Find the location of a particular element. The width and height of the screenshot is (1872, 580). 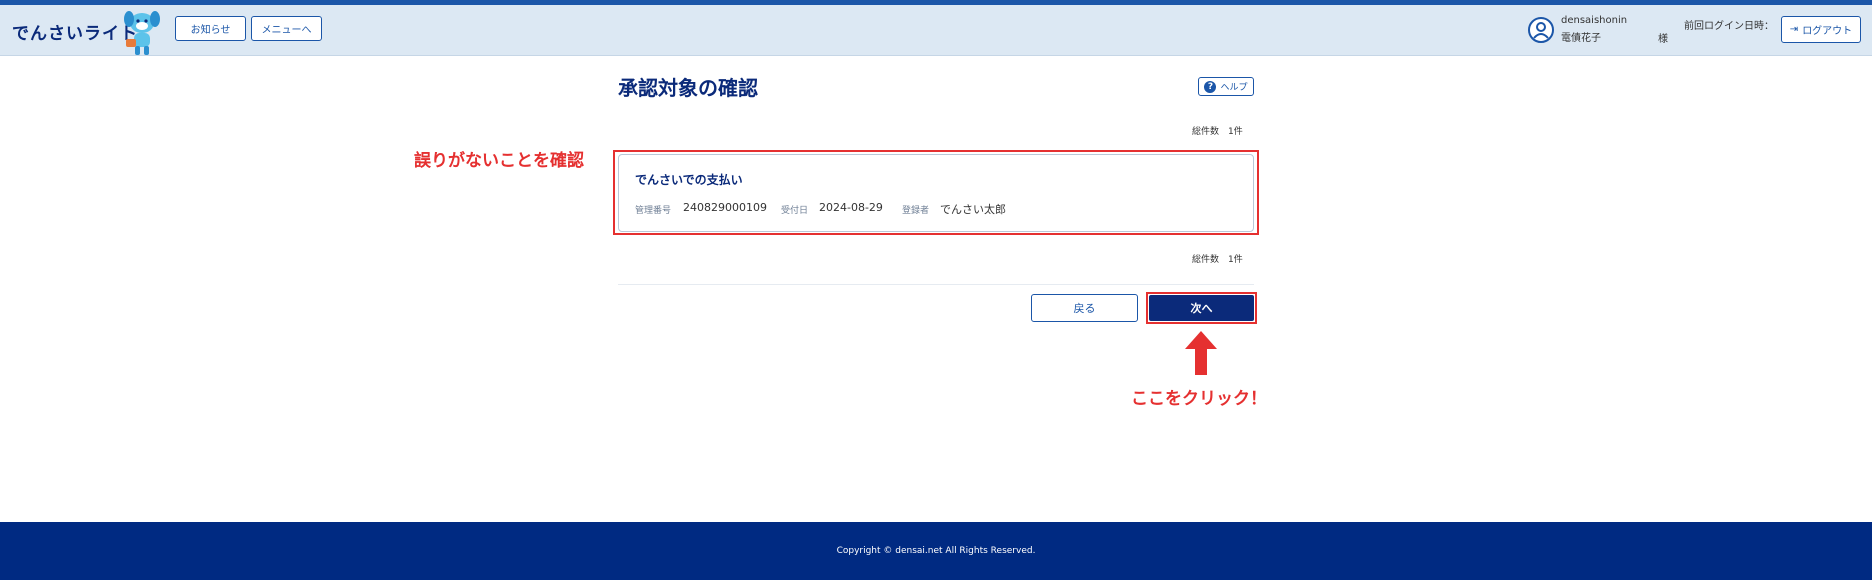

user-circle-icon is located at coordinates (1541, 30).